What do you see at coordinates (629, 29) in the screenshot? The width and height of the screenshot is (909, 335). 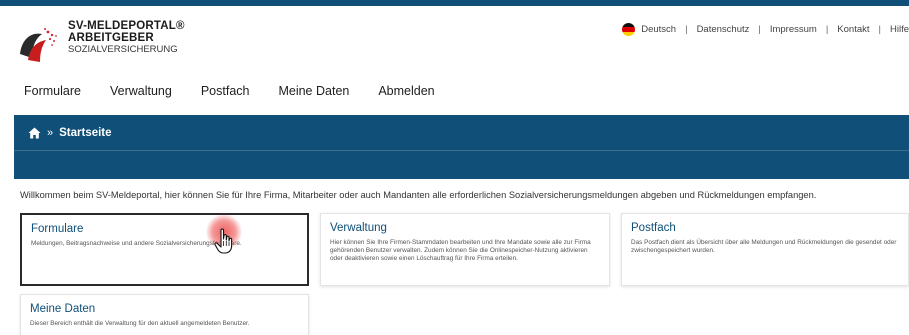 I see `germany-flag-icon` at bounding box center [629, 29].